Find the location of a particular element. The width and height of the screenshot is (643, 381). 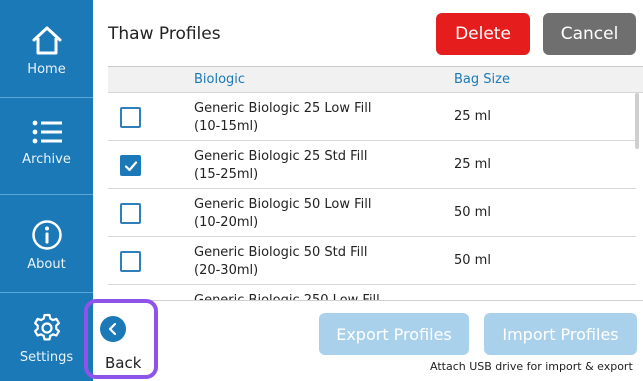

delete-button: Delete is located at coordinates (483, 34).